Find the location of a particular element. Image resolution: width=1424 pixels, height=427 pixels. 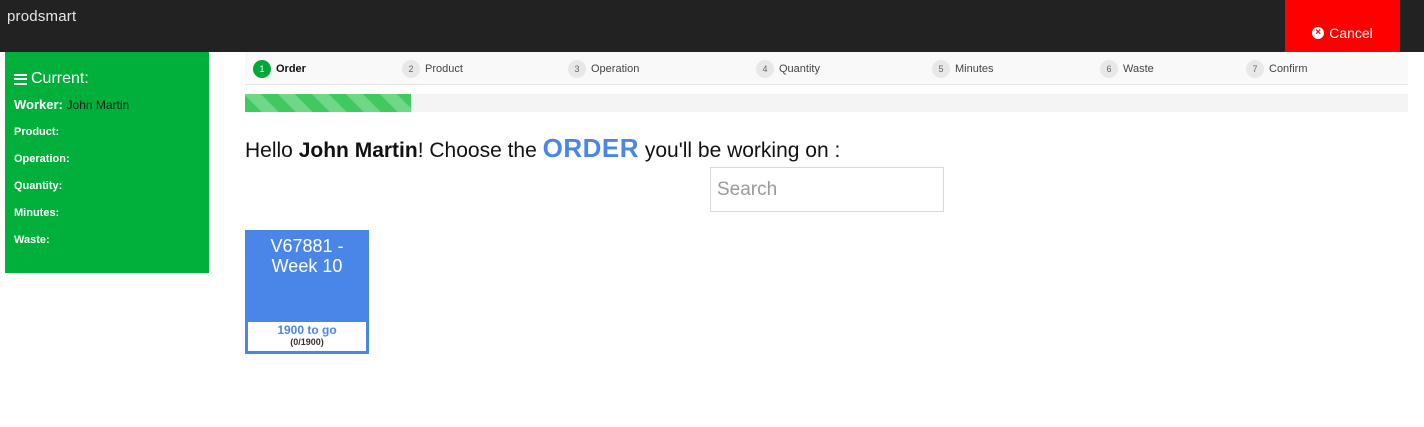

step-number: 5 is located at coordinates (941, 69).